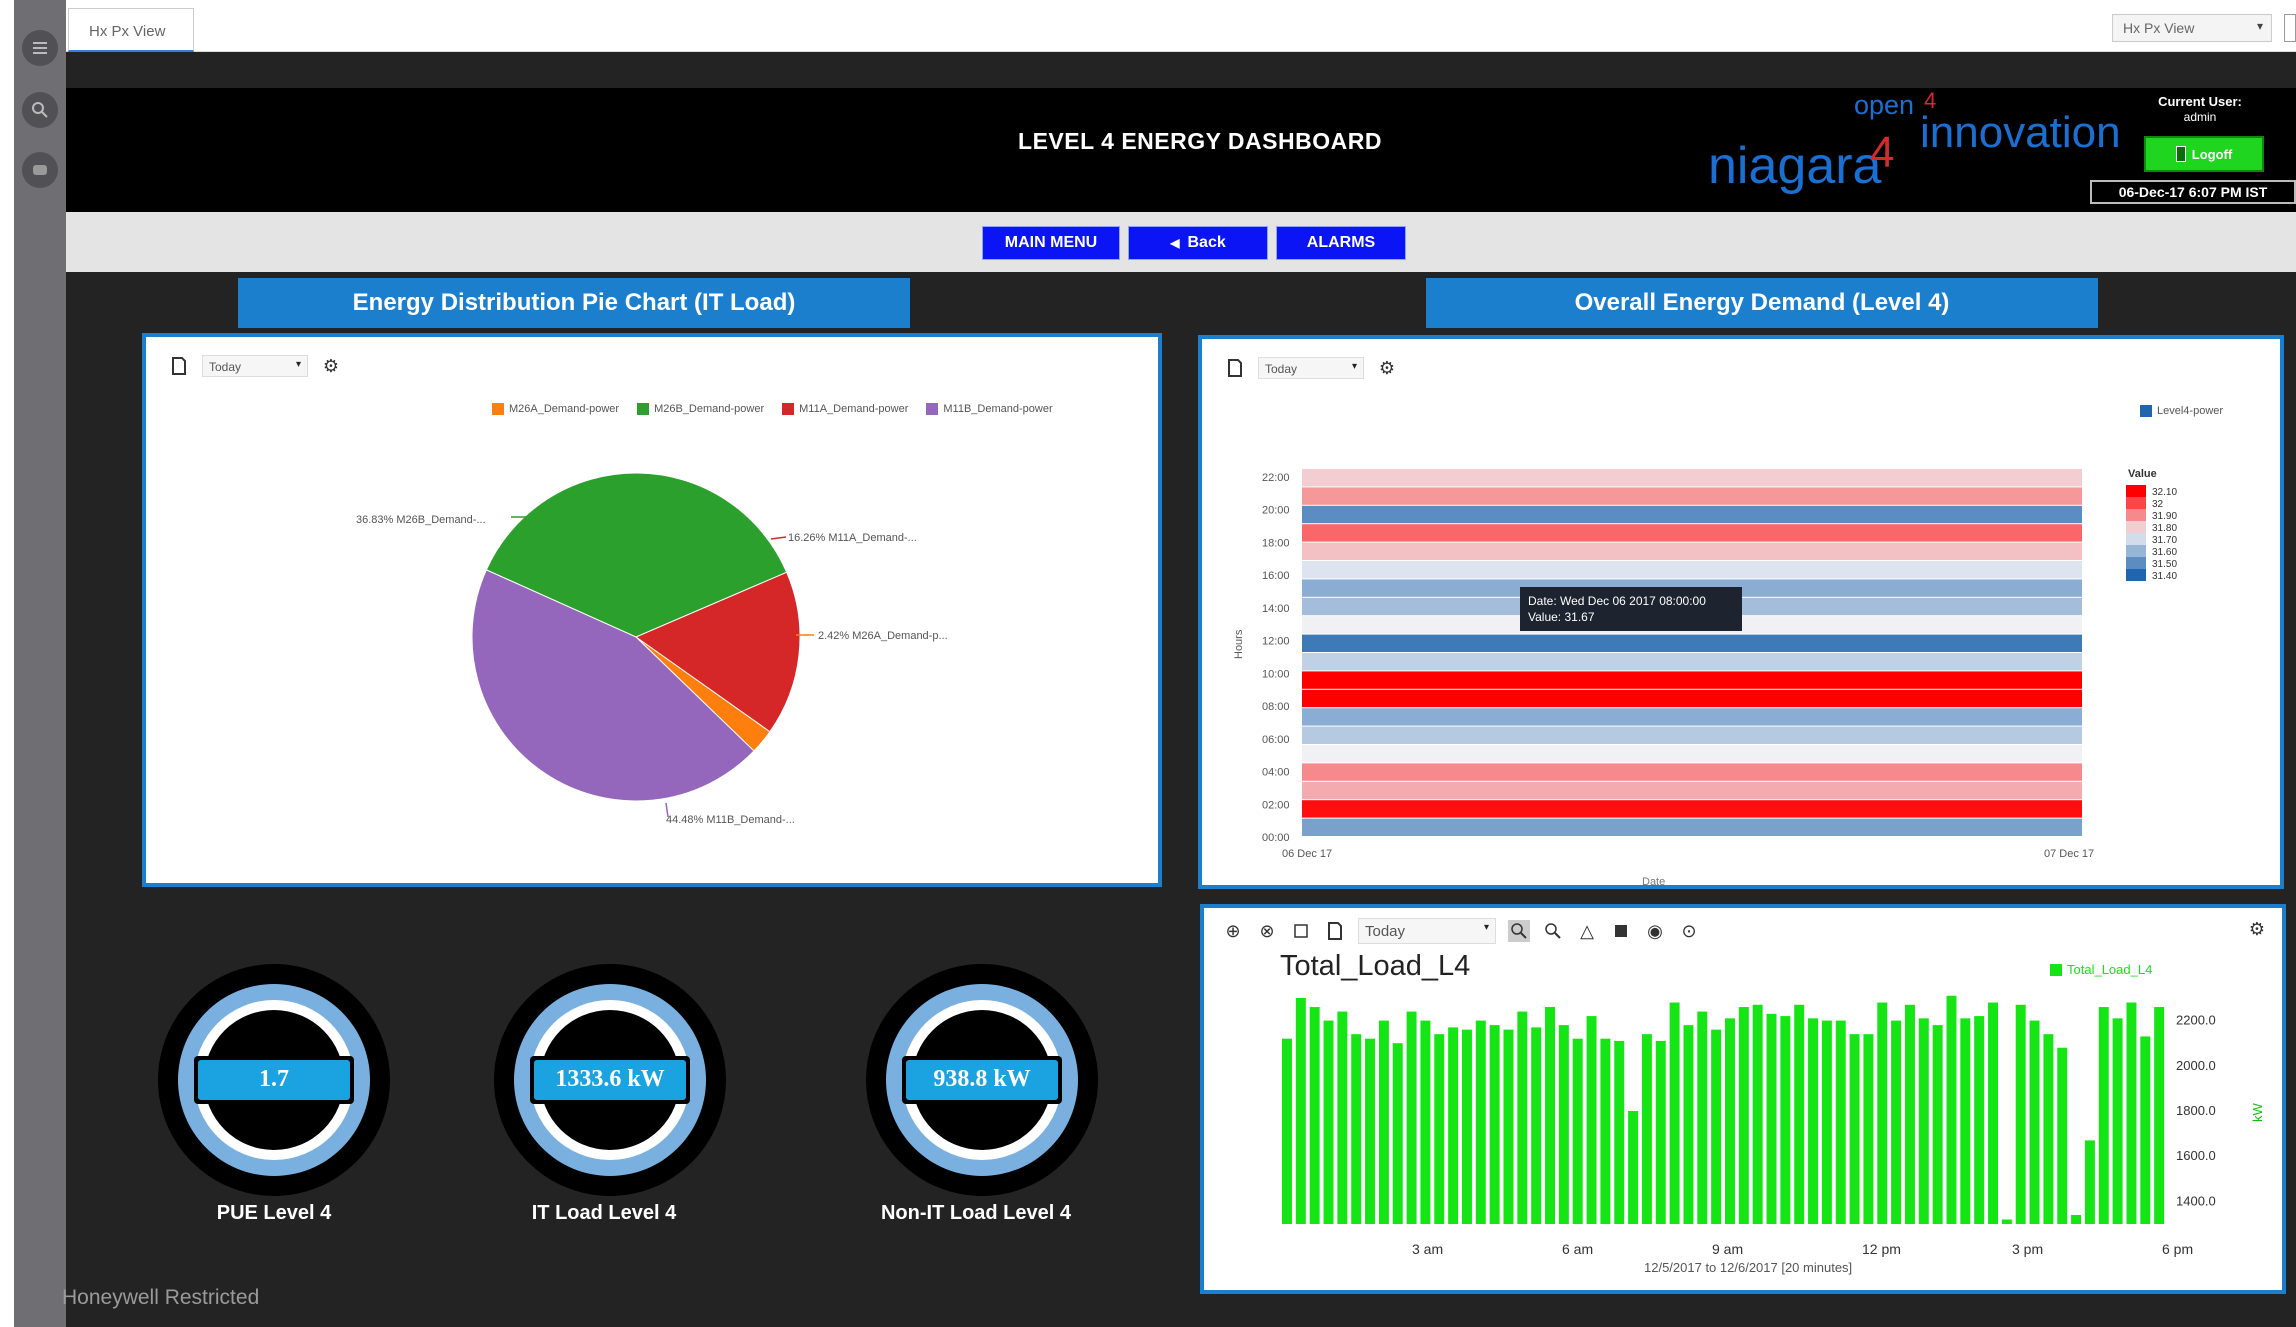 This screenshot has height=1327, width=2296. Describe the element at coordinates (1748, 1267) in the screenshot. I see `date-range-caption: 12/5/2017 to 12/6/2017 [20 minutes]` at that location.